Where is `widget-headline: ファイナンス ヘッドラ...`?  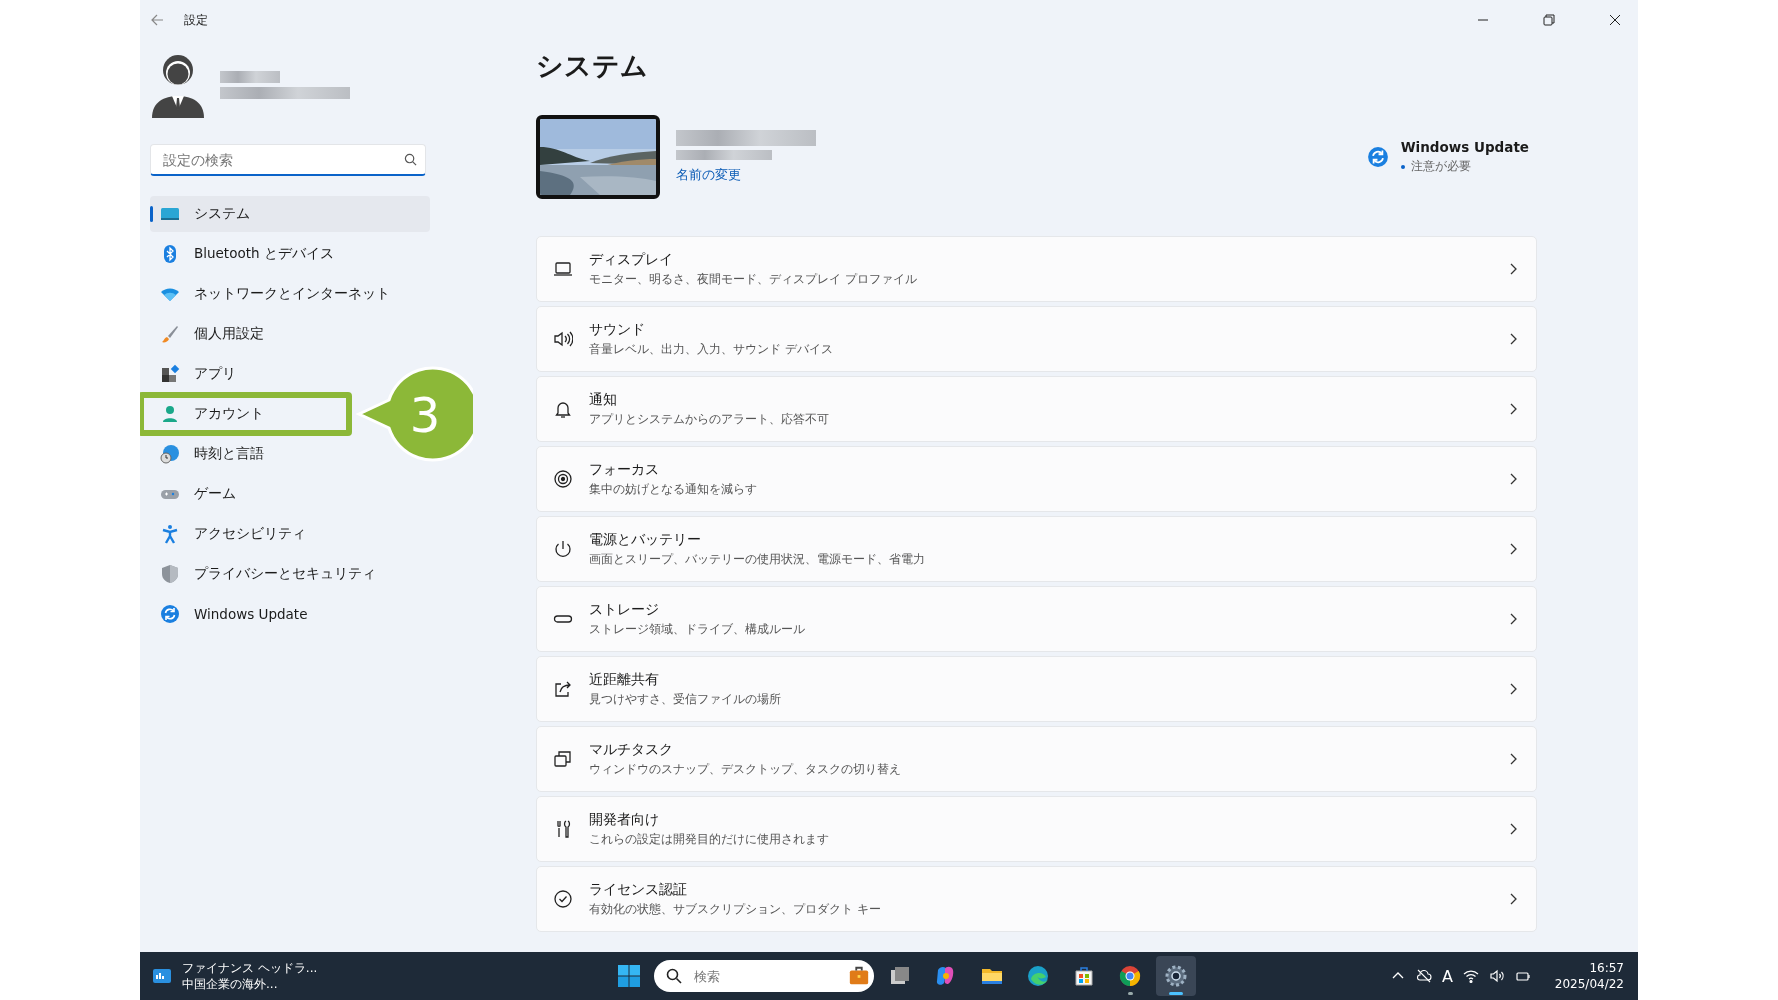
widget-headline: ファイナンス ヘッドラ... is located at coordinates (250, 968).